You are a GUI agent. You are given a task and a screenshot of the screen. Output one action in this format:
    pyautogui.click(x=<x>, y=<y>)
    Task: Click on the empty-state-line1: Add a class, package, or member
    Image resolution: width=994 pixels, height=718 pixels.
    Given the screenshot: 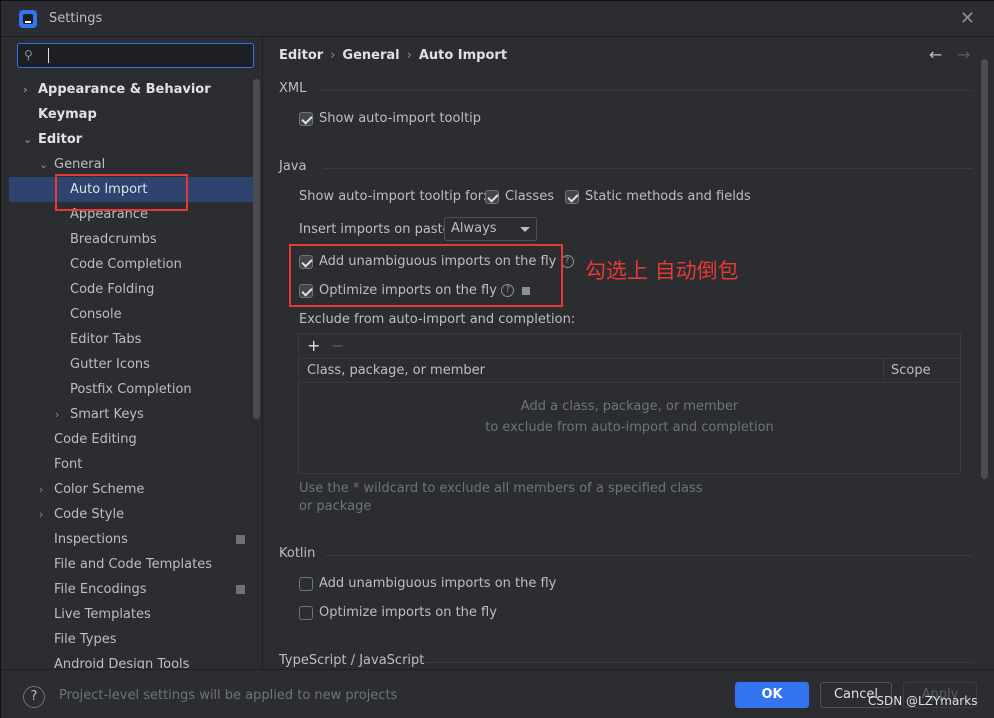 What is the action you would take?
    pyautogui.click(x=629, y=406)
    